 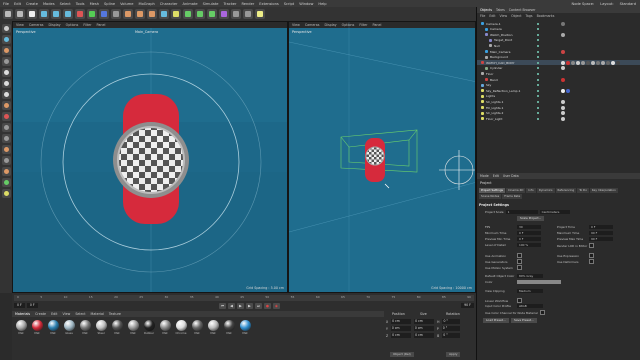 I want to click on material-swatch: Glass, so click(x=69, y=327).